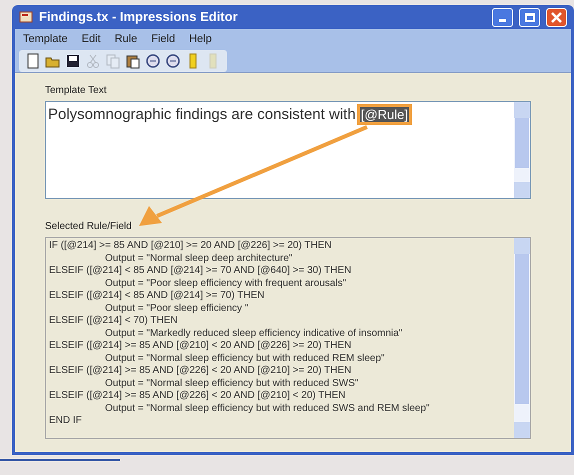 This screenshot has width=574, height=475. What do you see at coordinates (191, 246) in the screenshot?
I see `condition-line: IF ([@214] >= 85 AND [@210] >= 20 AND [@226] >= 20) THEN` at bounding box center [191, 246].